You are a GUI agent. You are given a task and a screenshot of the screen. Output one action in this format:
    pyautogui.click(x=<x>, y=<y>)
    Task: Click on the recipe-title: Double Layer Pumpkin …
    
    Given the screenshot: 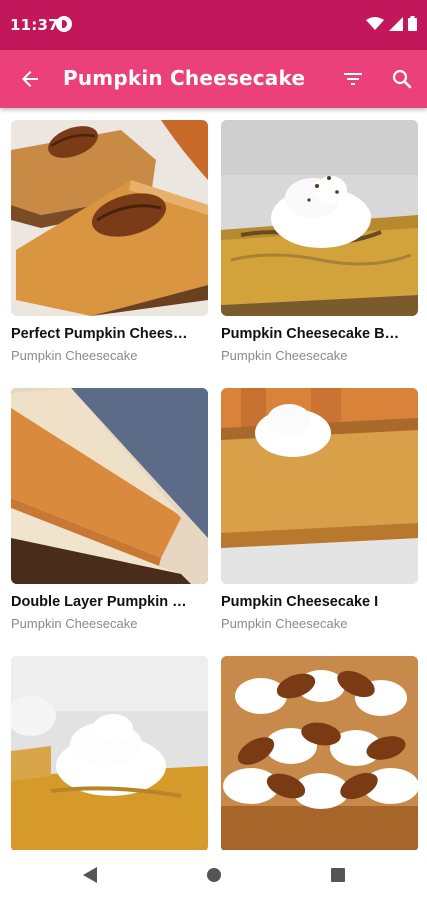 What is the action you would take?
    pyautogui.click(x=99, y=602)
    